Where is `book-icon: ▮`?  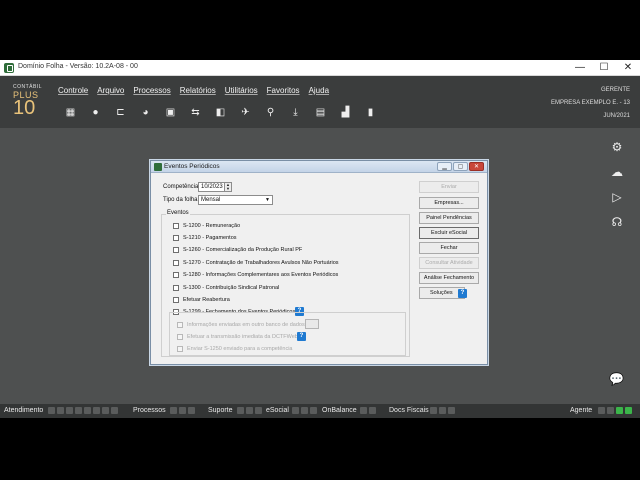 book-icon: ▮ is located at coordinates (370, 112).